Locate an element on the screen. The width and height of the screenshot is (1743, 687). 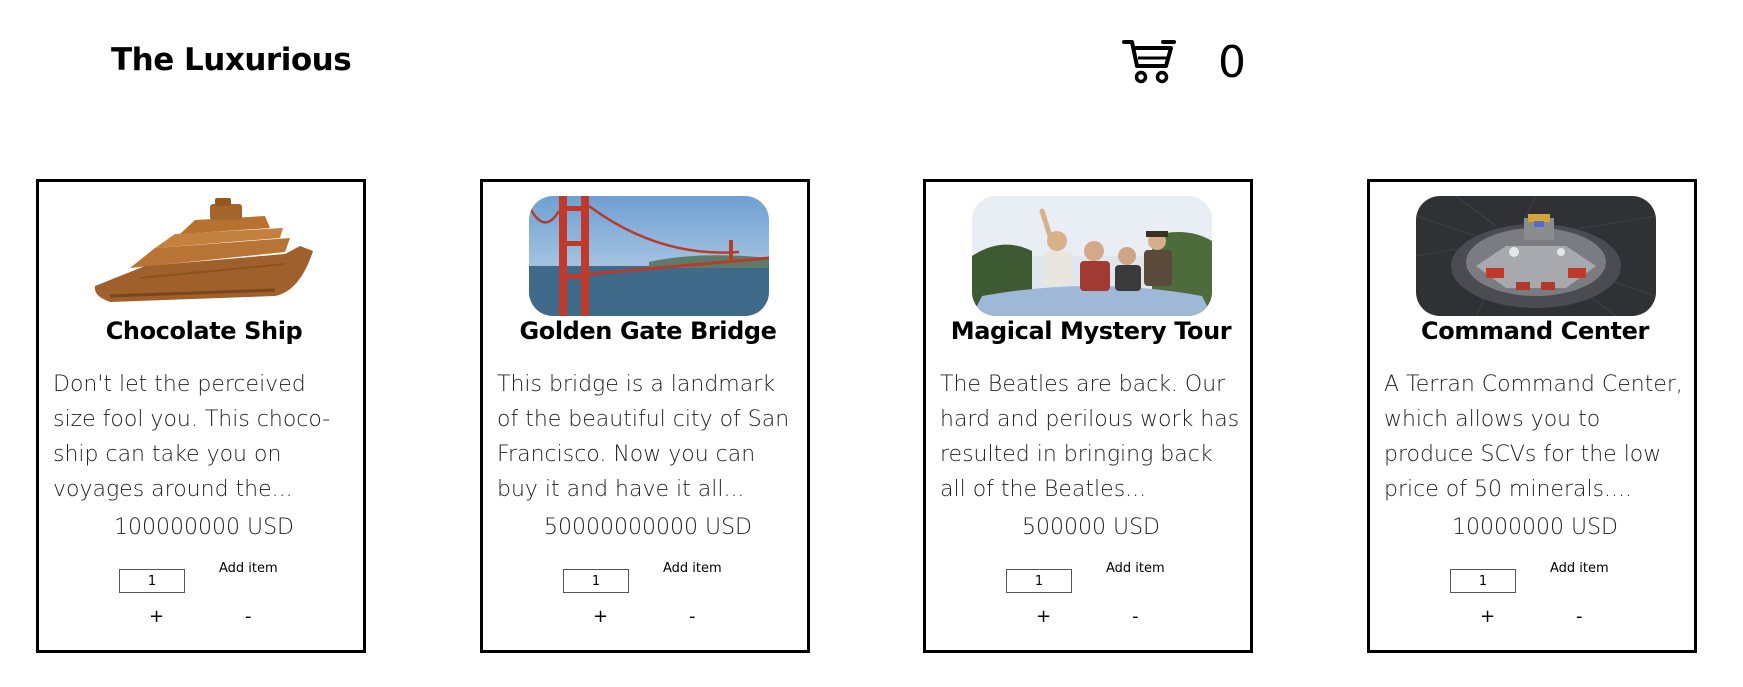
command-center-image is located at coordinates (1536, 256).